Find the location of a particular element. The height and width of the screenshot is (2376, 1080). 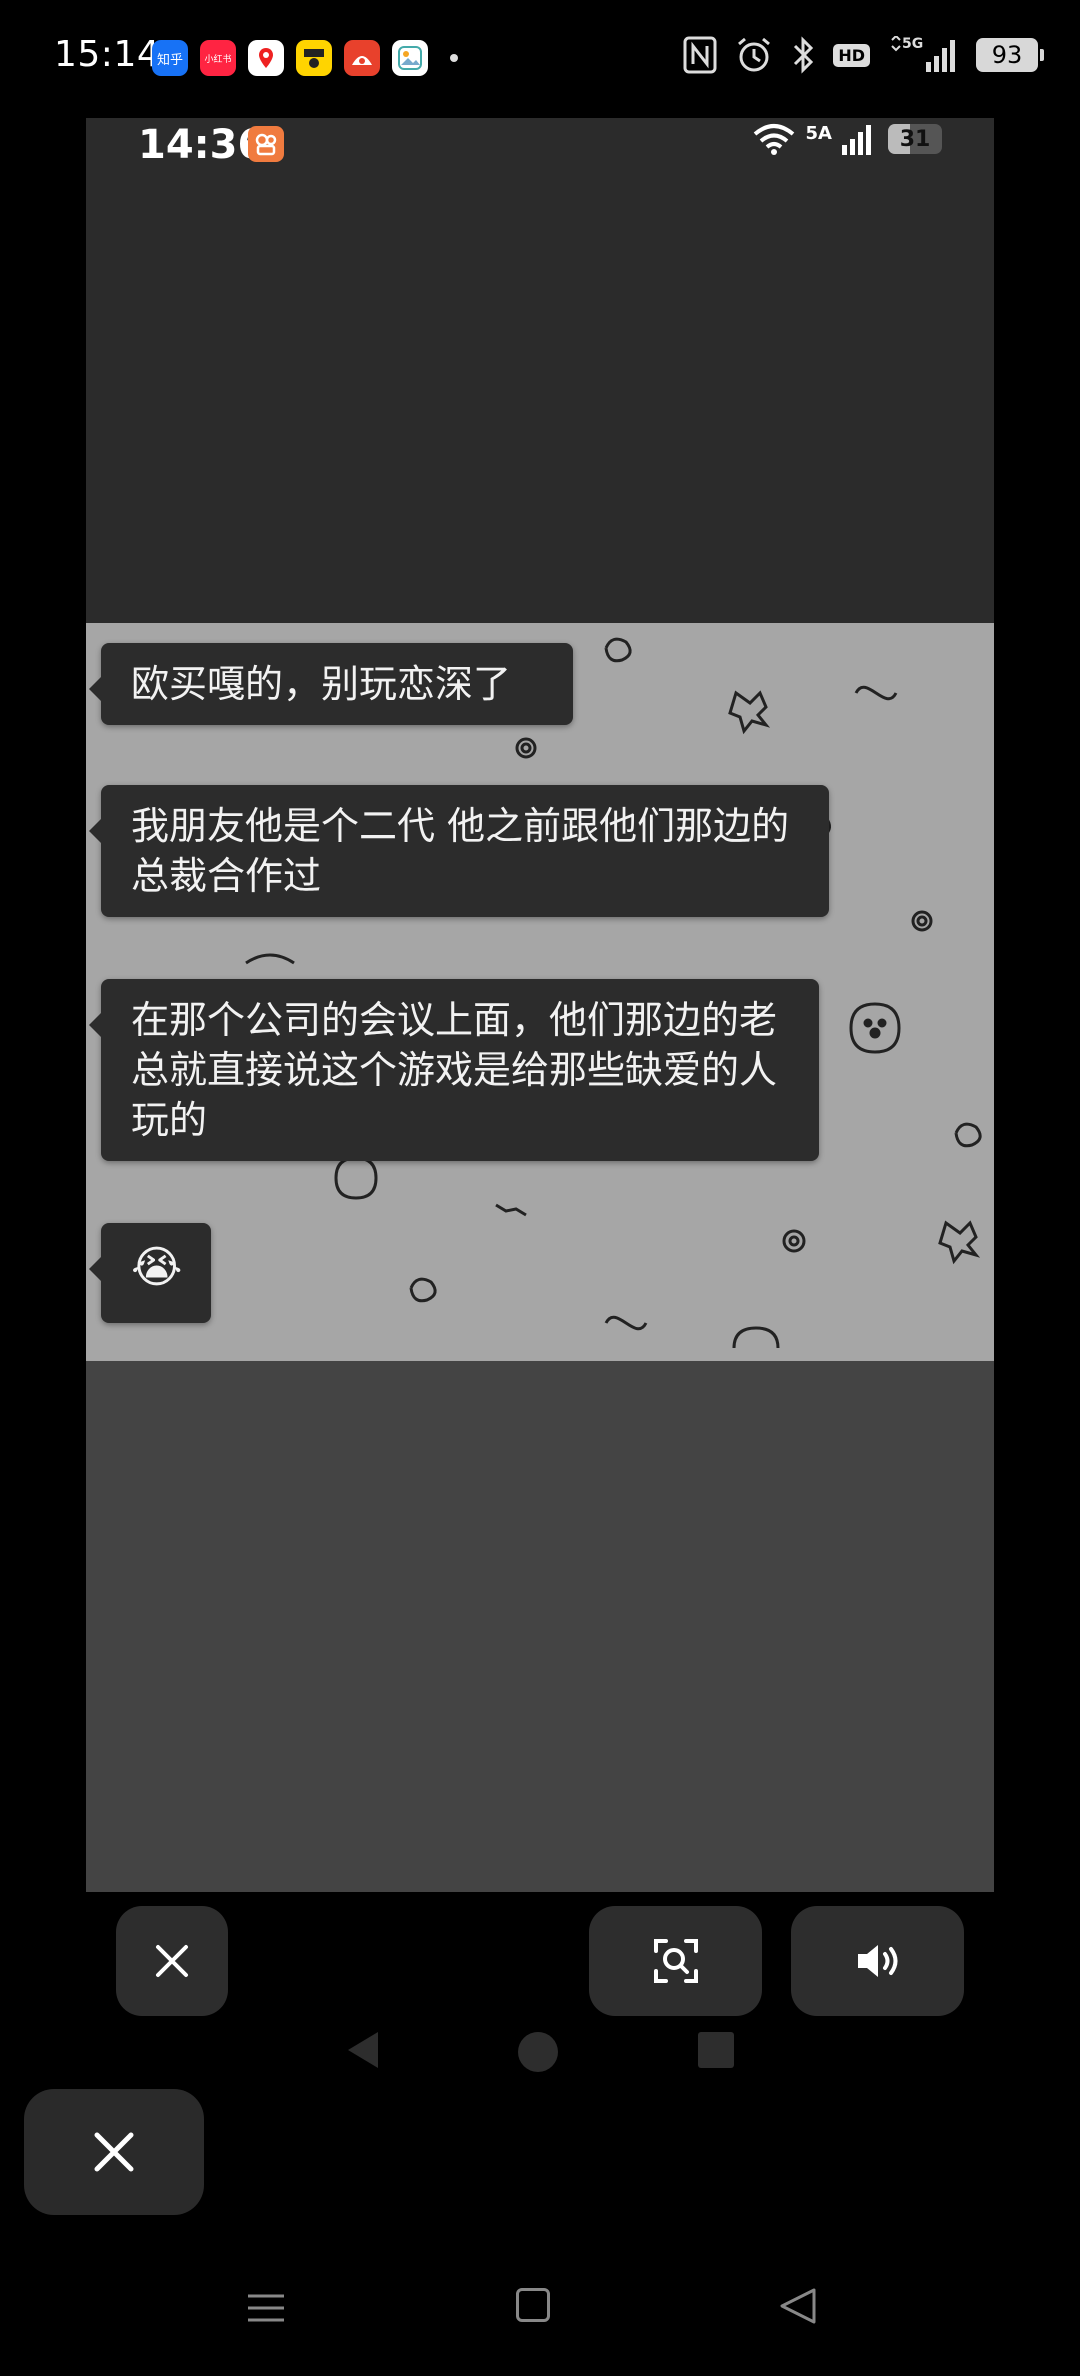

red-app-icon is located at coordinates (362, 58).